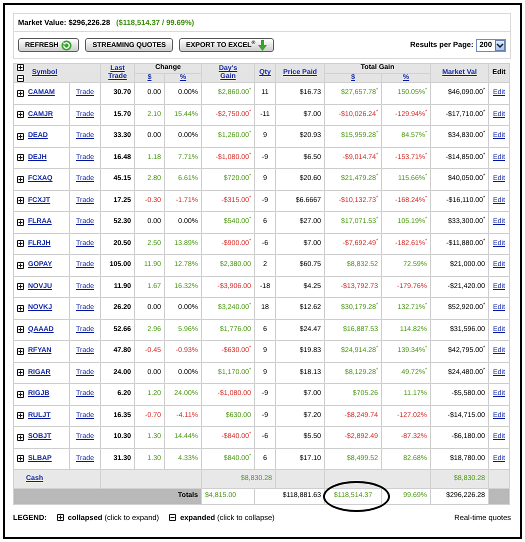 This screenshot has height=542, width=525. What do you see at coordinates (500, 45) in the screenshot?
I see `caret-icon` at bounding box center [500, 45].